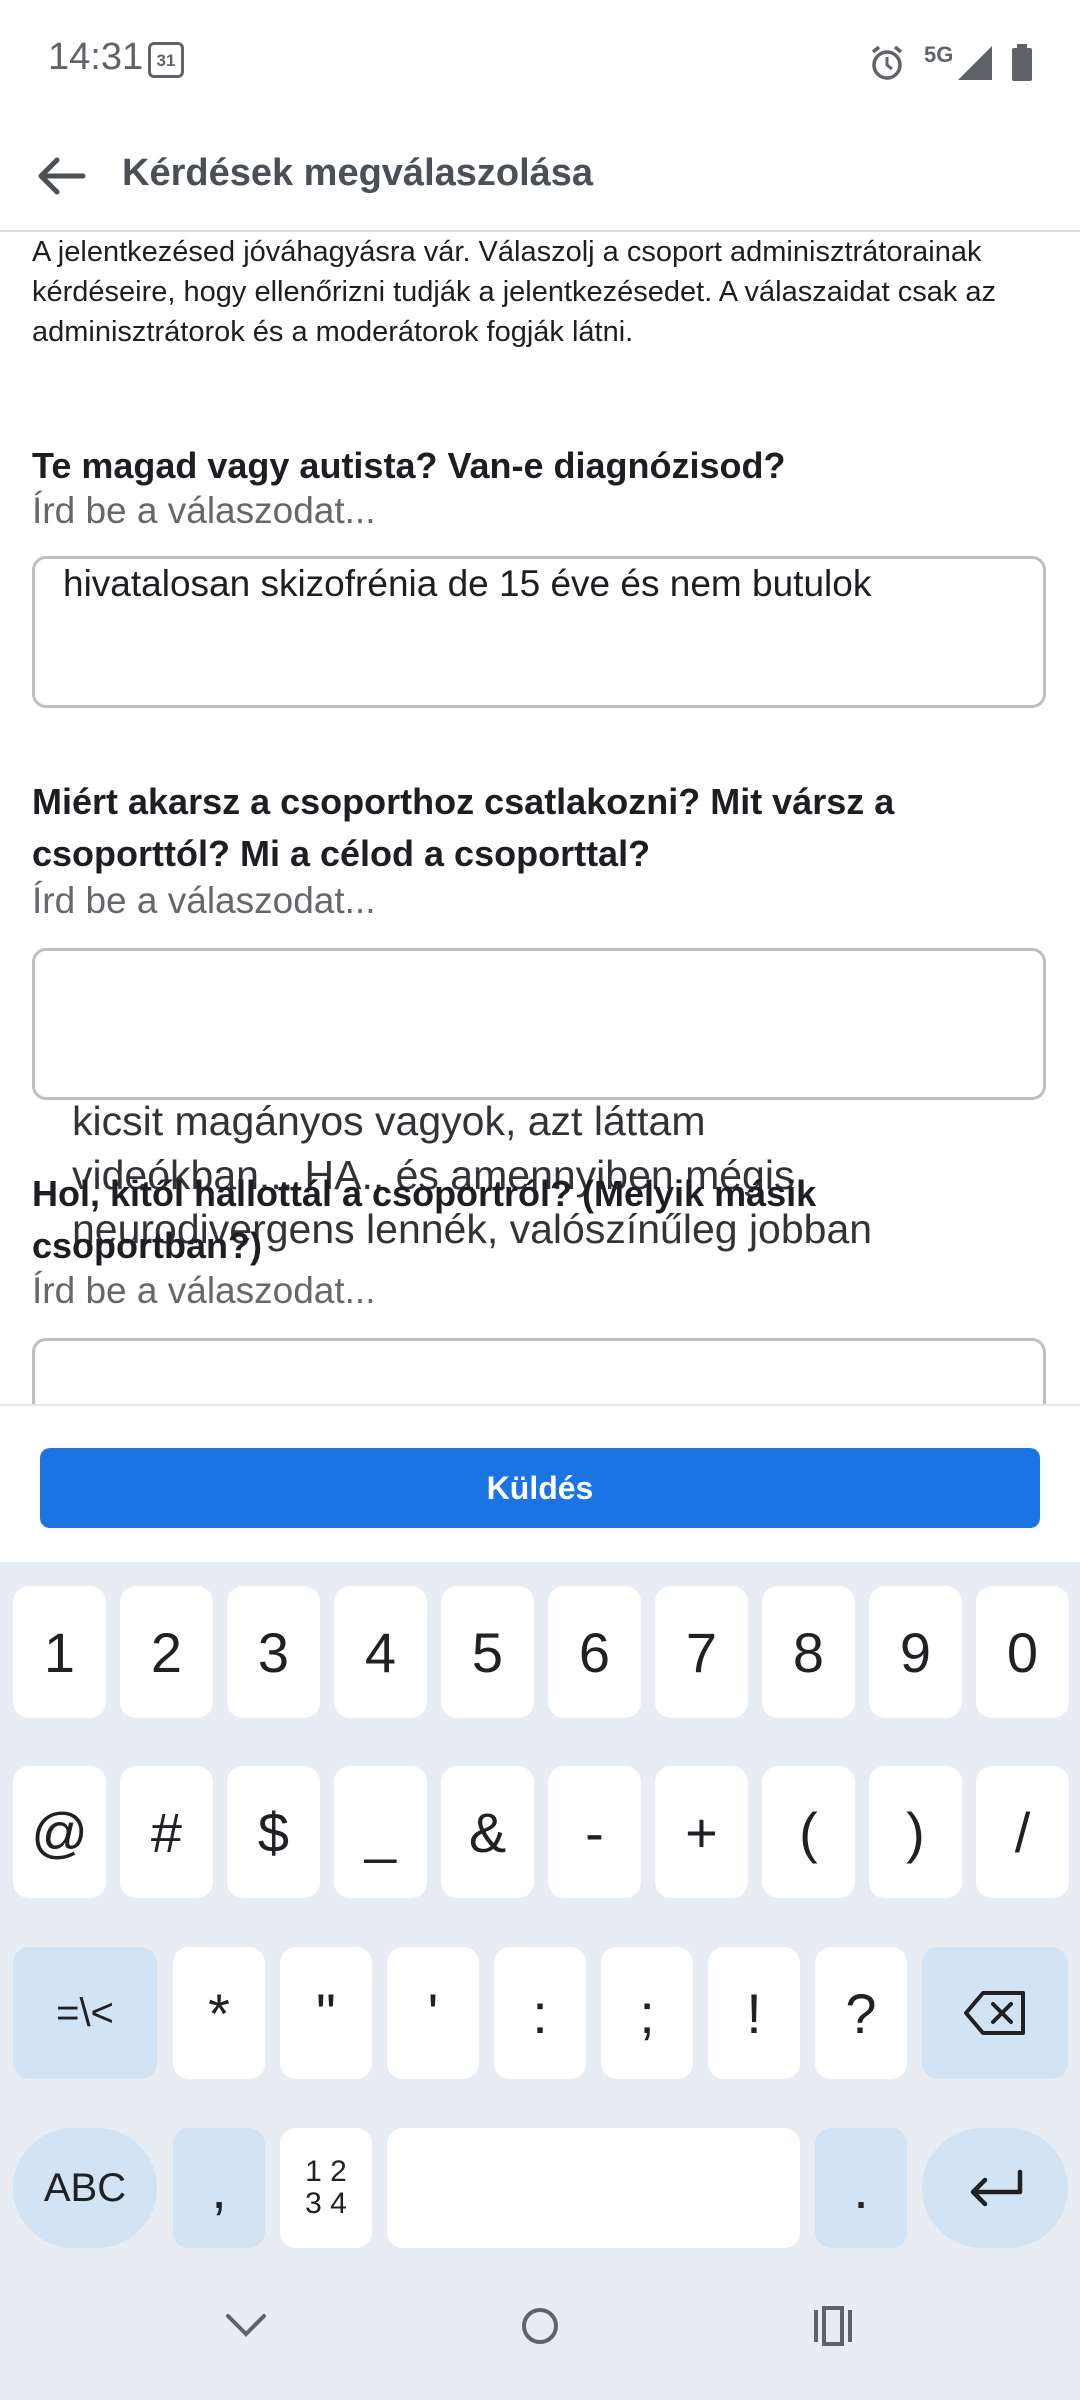  Describe the element at coordinates (166, 1832) in the screenshot. I see `key-symbol-1: #` at that location.